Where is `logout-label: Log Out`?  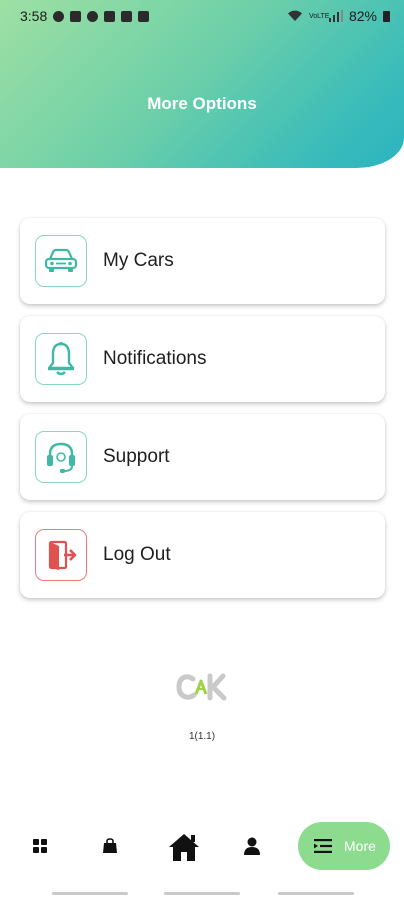 logout-label: Log Out is located at coordinates (137, 554).